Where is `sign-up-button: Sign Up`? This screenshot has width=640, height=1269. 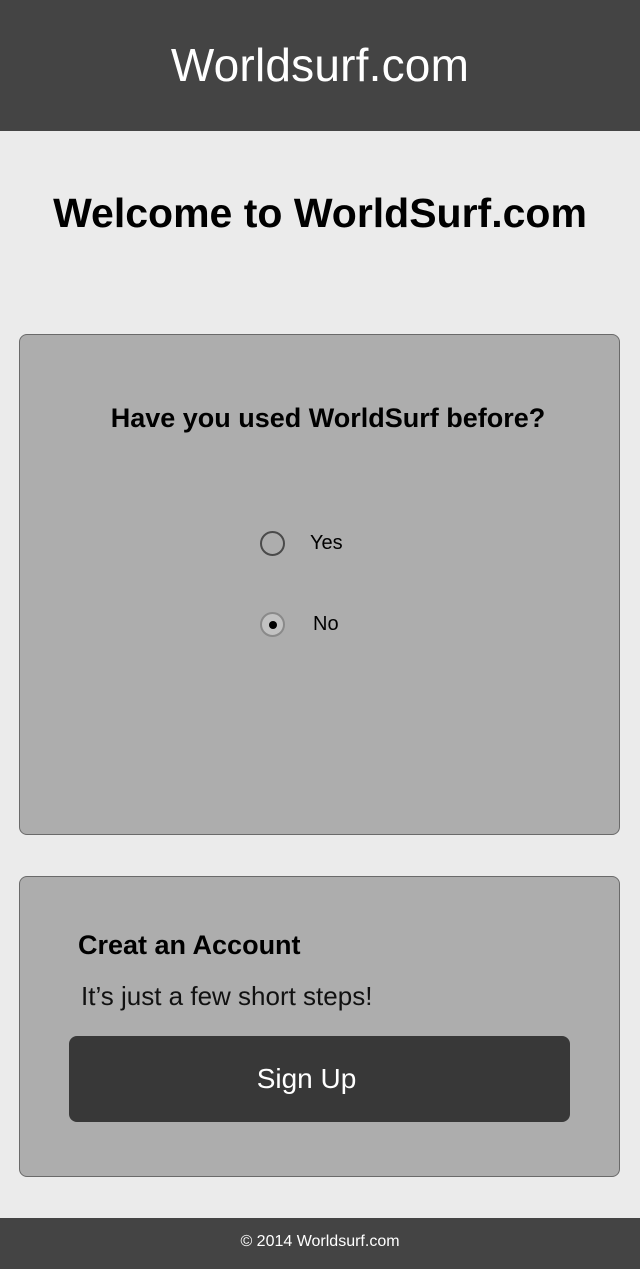 sign-up-button: Sign Up is located at coordinates (319, 1079).